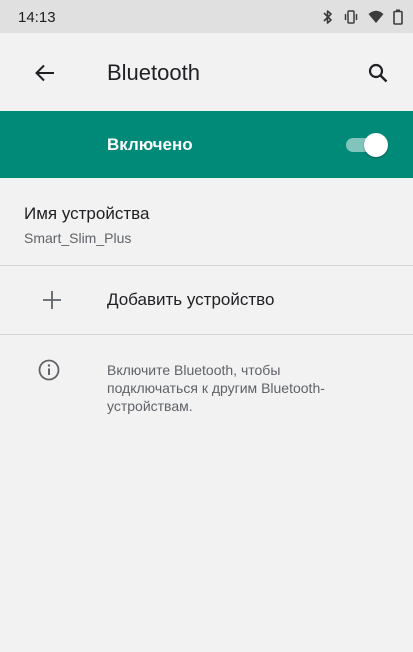 The image size is (413, 652). What do you see at coordinates (376, 145) in the screenshot?
I see `toggle-thumb` at bounding box center [376, 145].